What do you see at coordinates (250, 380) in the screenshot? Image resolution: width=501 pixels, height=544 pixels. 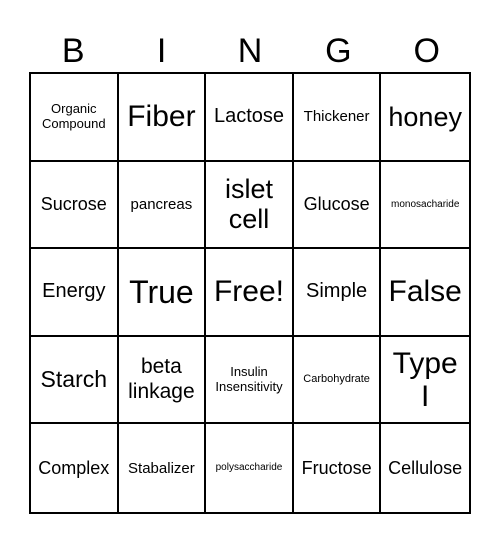 I see `bingo-cell: Insulin Insensitivity` at bounding box center [250, 380].